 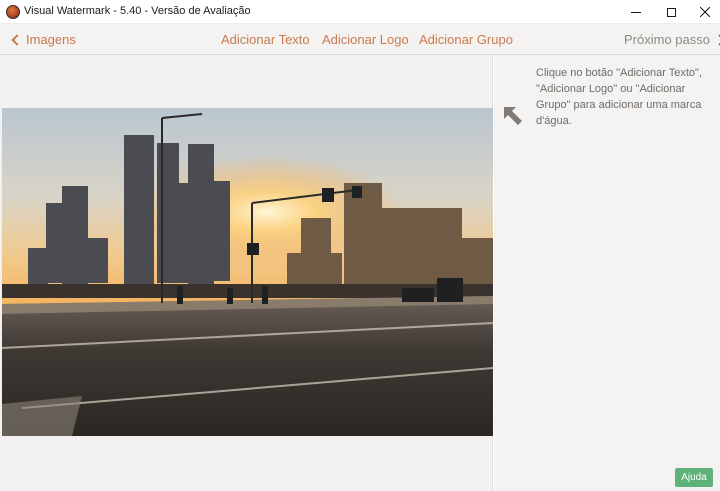 What do you see at coordinates (636, 12) in the screenshot?
I see `minimize-icon` at bounding box center [636, 12].